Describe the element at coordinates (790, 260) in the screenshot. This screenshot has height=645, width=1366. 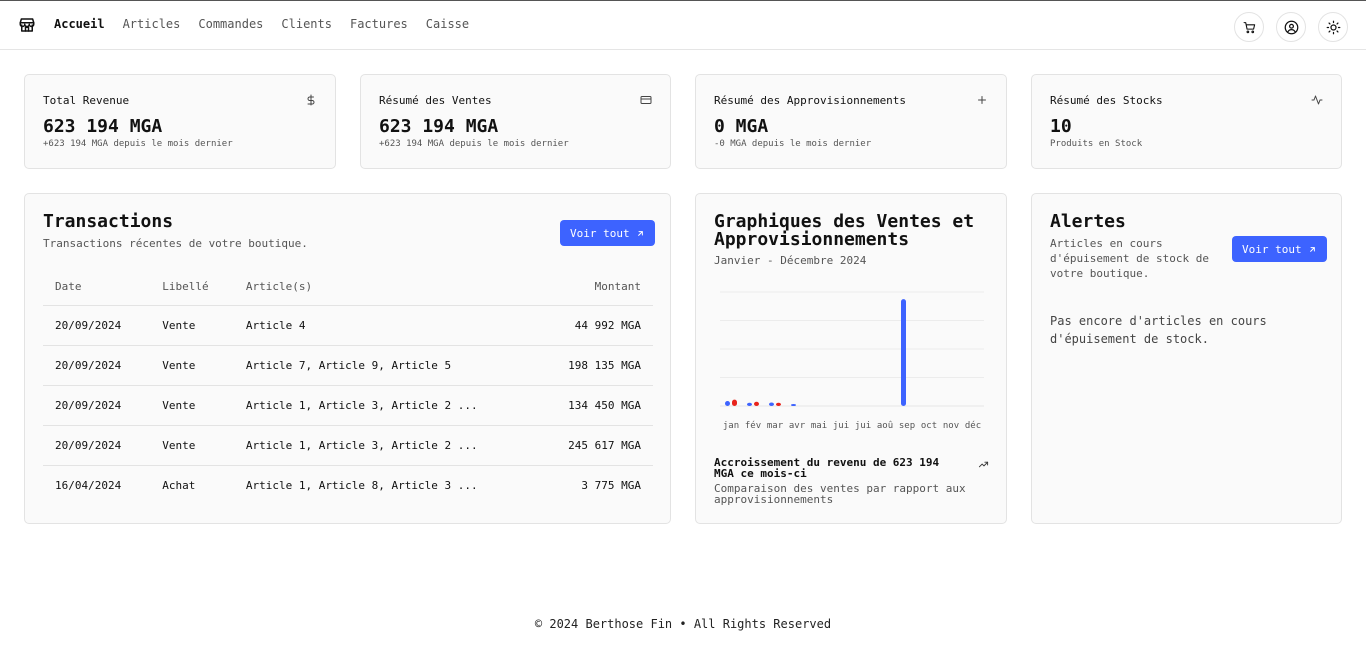
I see `chart-subtitle: Janvier - Décembre 2024` at that location.